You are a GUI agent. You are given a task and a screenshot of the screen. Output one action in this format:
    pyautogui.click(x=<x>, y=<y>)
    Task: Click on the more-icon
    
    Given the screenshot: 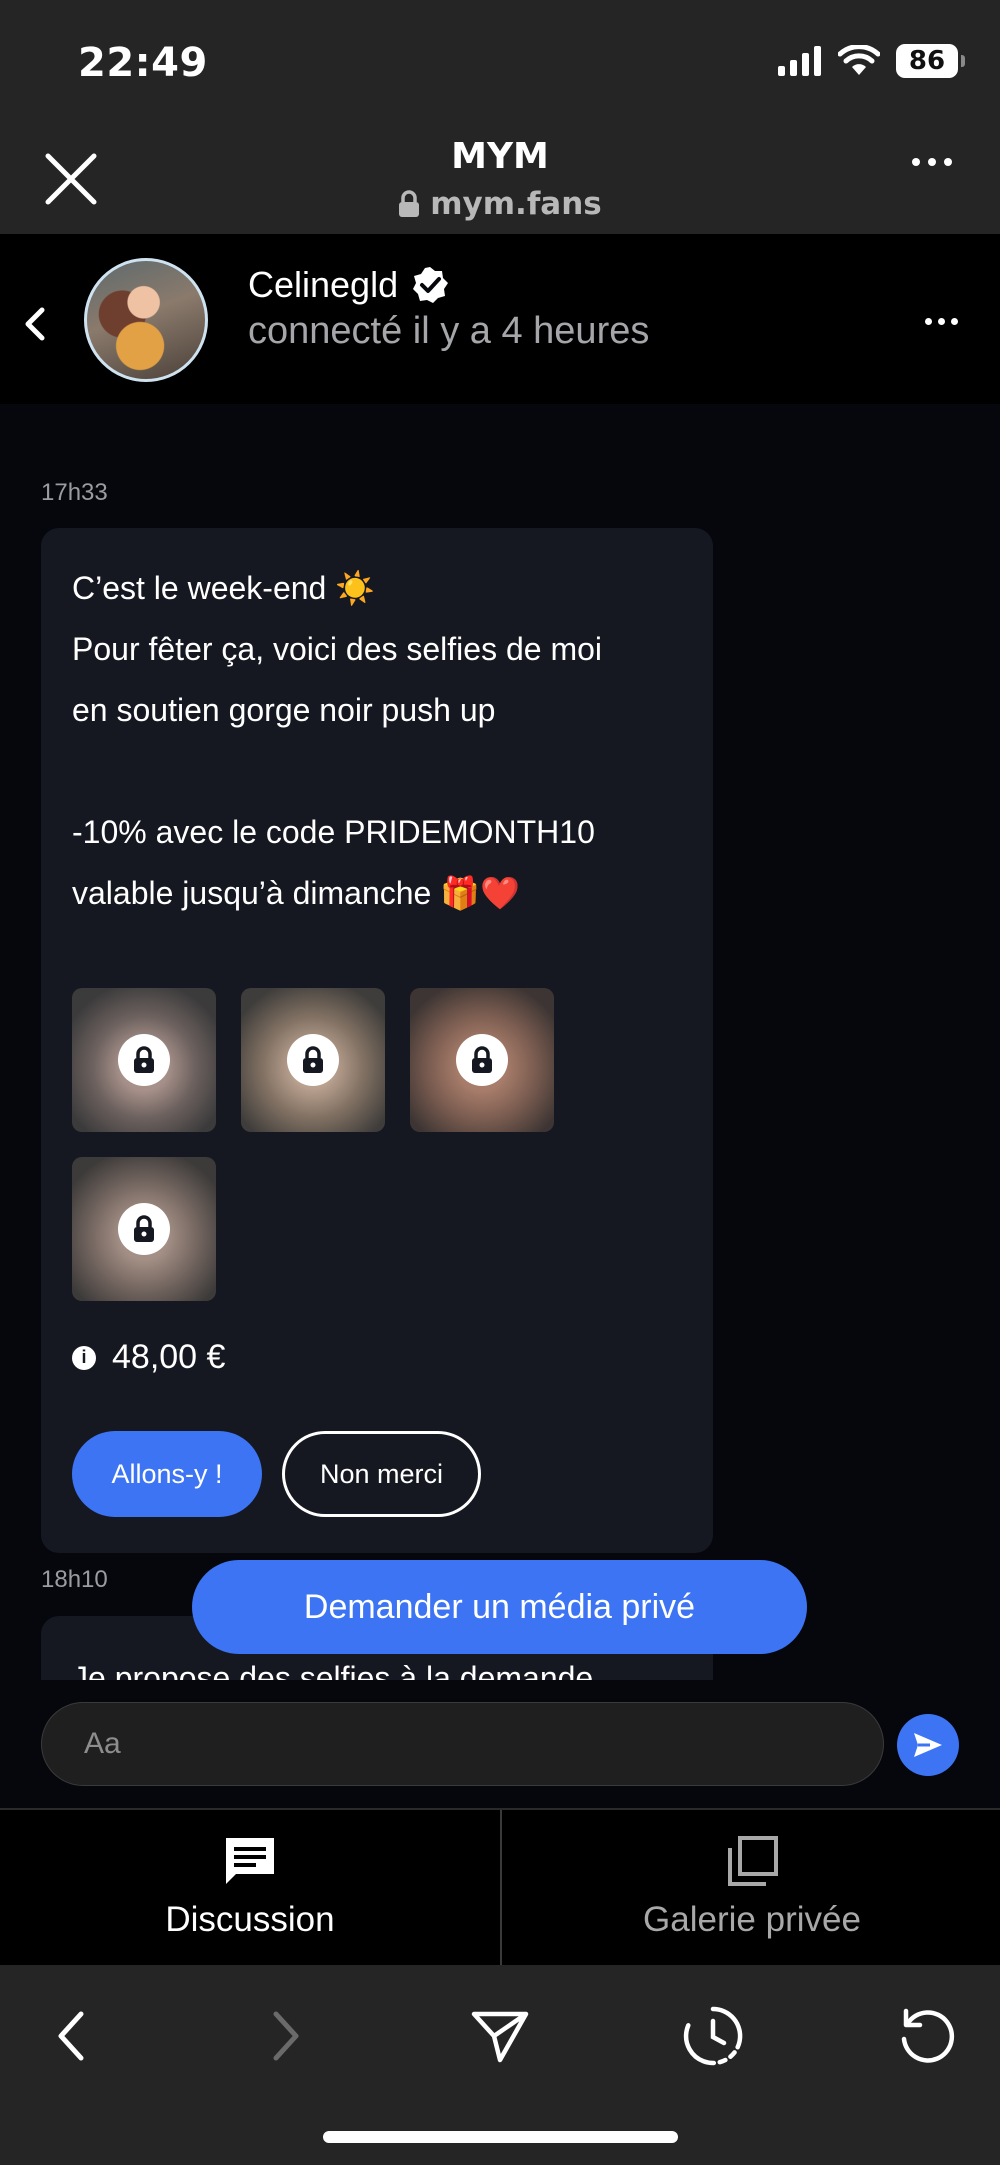 What is the action you would take?
    pyautogui.click(x=932, y=162)
    